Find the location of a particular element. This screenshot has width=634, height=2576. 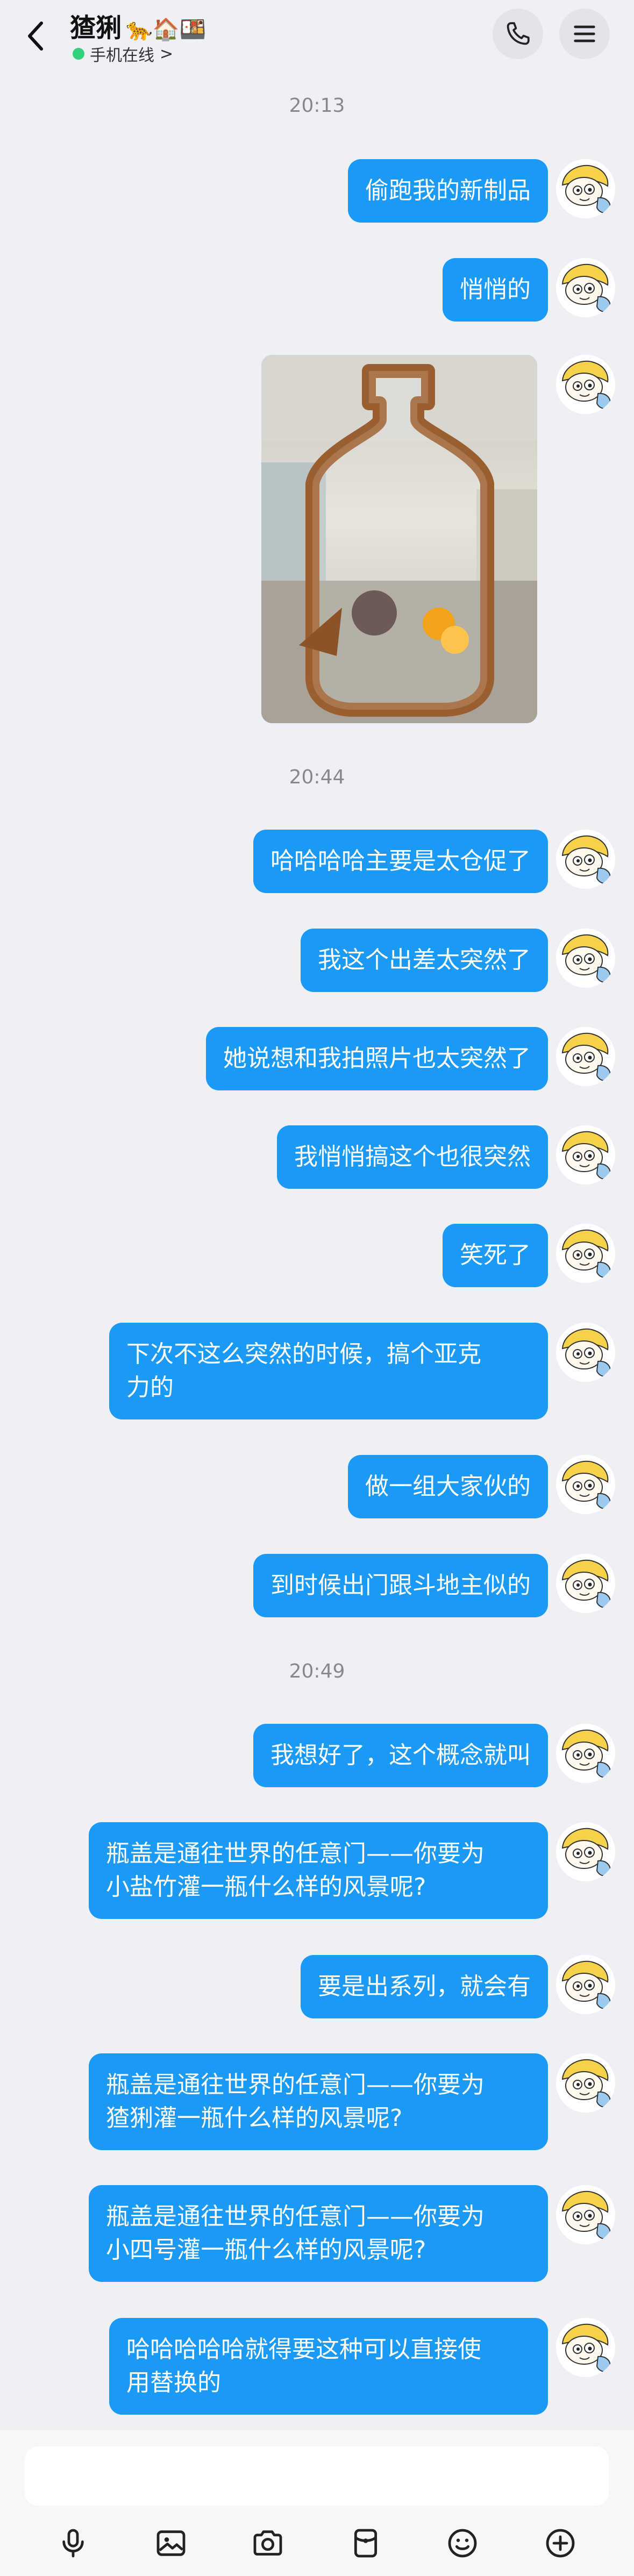

message-bubble: 做一组大家伙的 is located at coordinates (448, 1486).